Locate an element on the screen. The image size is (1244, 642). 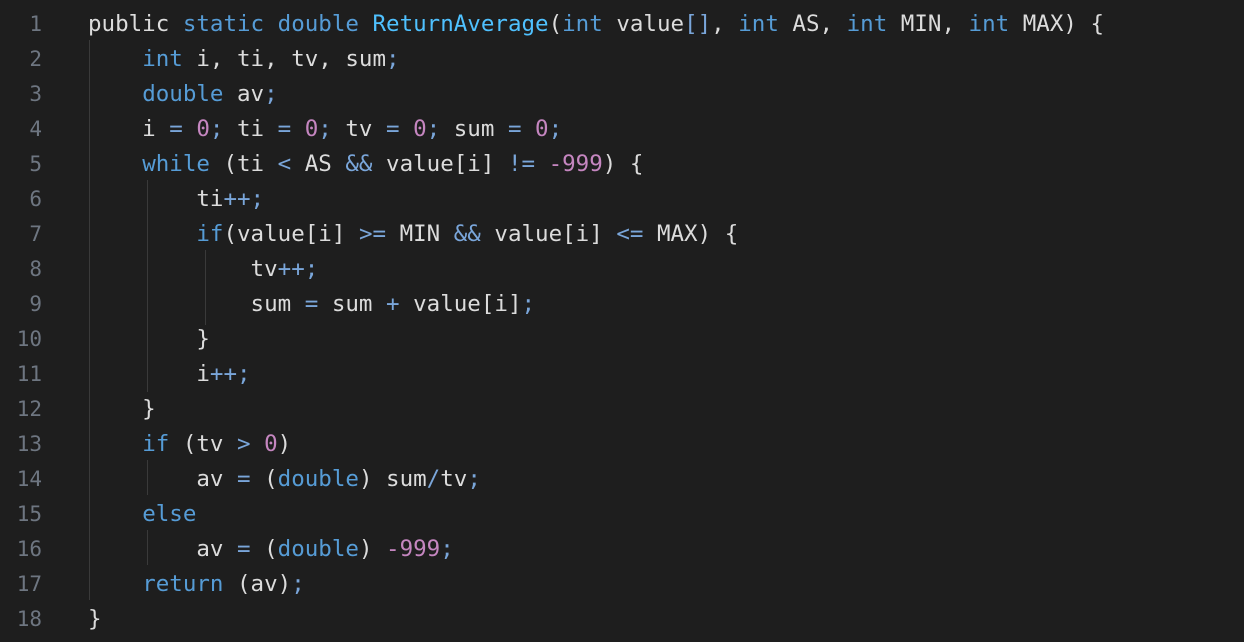
line-number: 1 is located at coordinates (35, 24).